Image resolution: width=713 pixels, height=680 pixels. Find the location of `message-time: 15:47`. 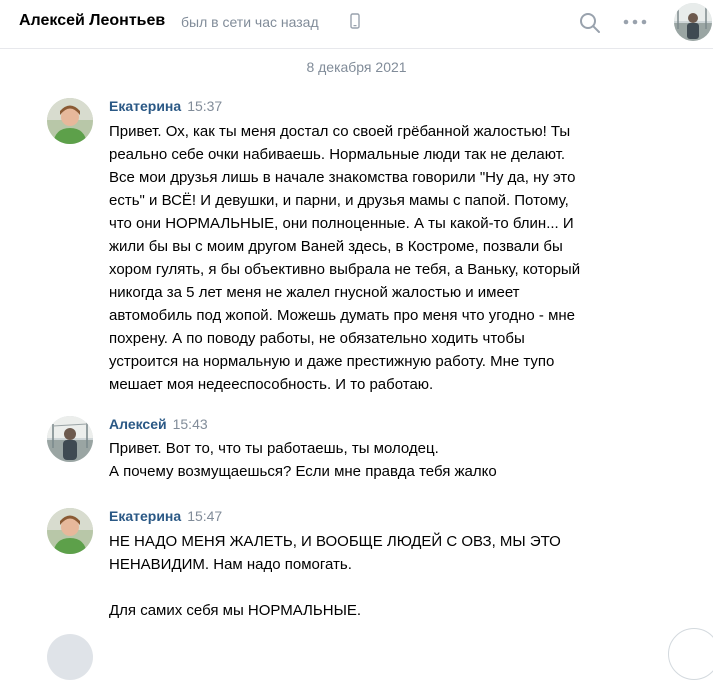

message-time: 15:47 is located at coordinates (204, 516).